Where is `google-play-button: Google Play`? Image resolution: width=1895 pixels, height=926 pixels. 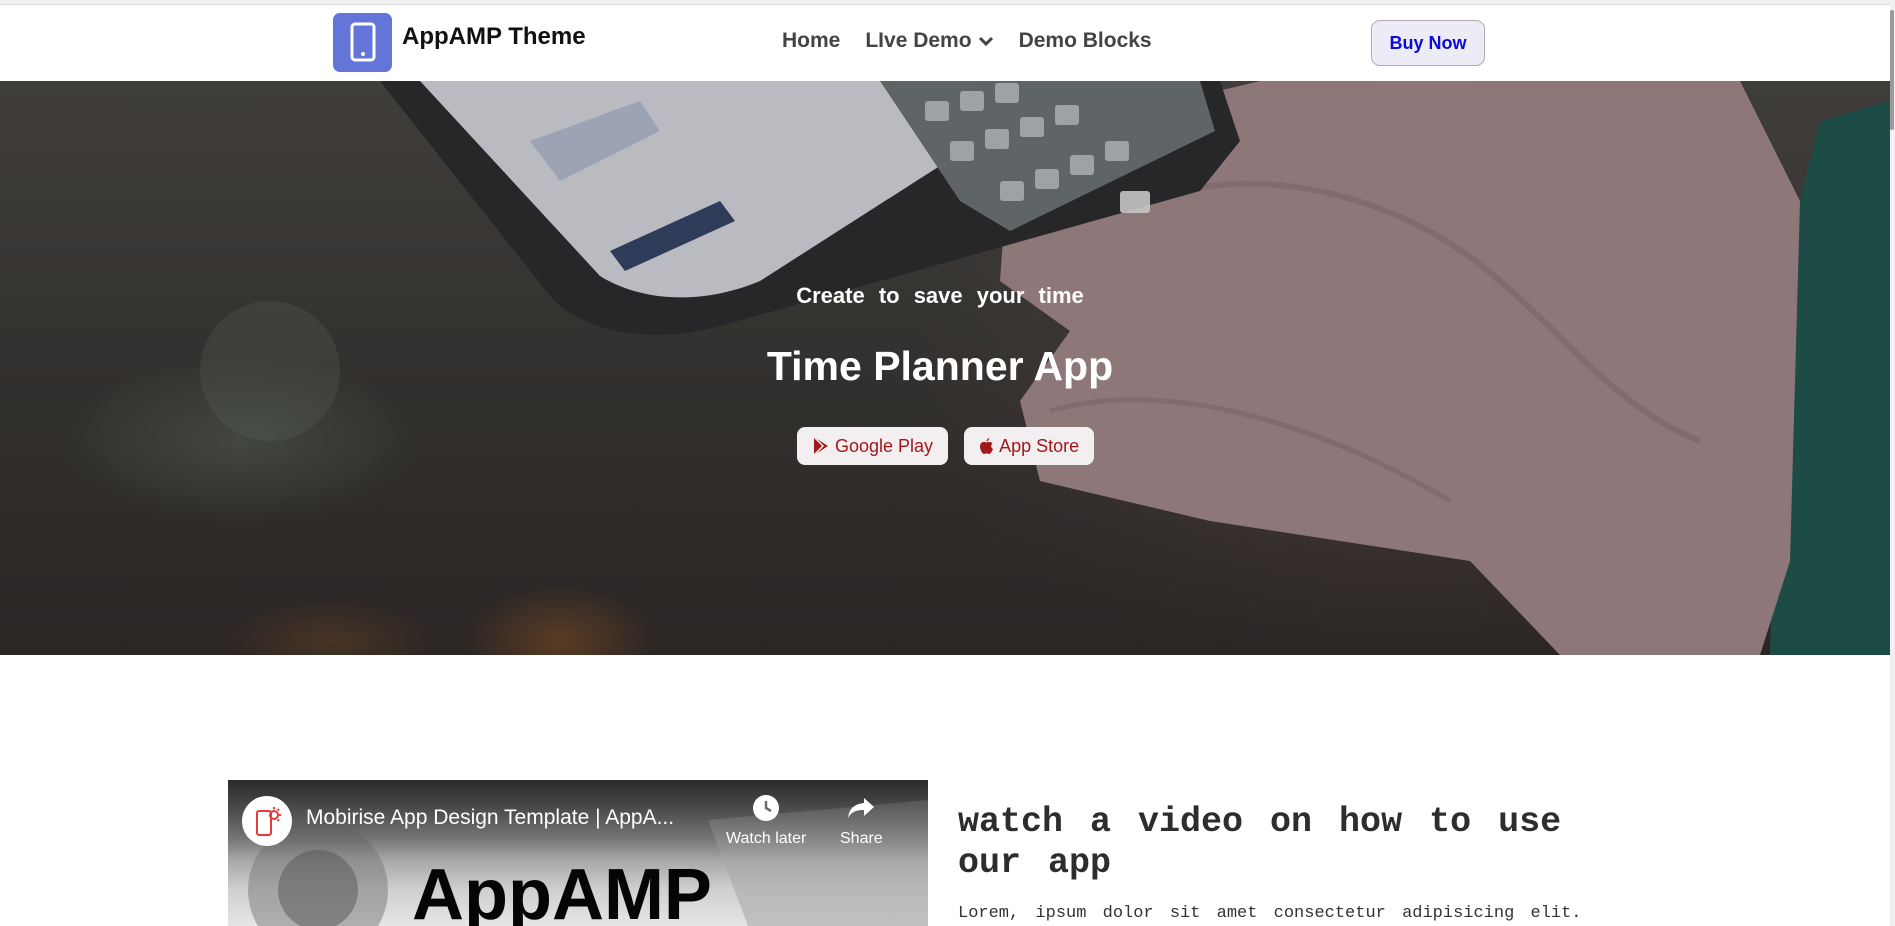
google-play-button: Google Play is located at coordinates (873, 446).